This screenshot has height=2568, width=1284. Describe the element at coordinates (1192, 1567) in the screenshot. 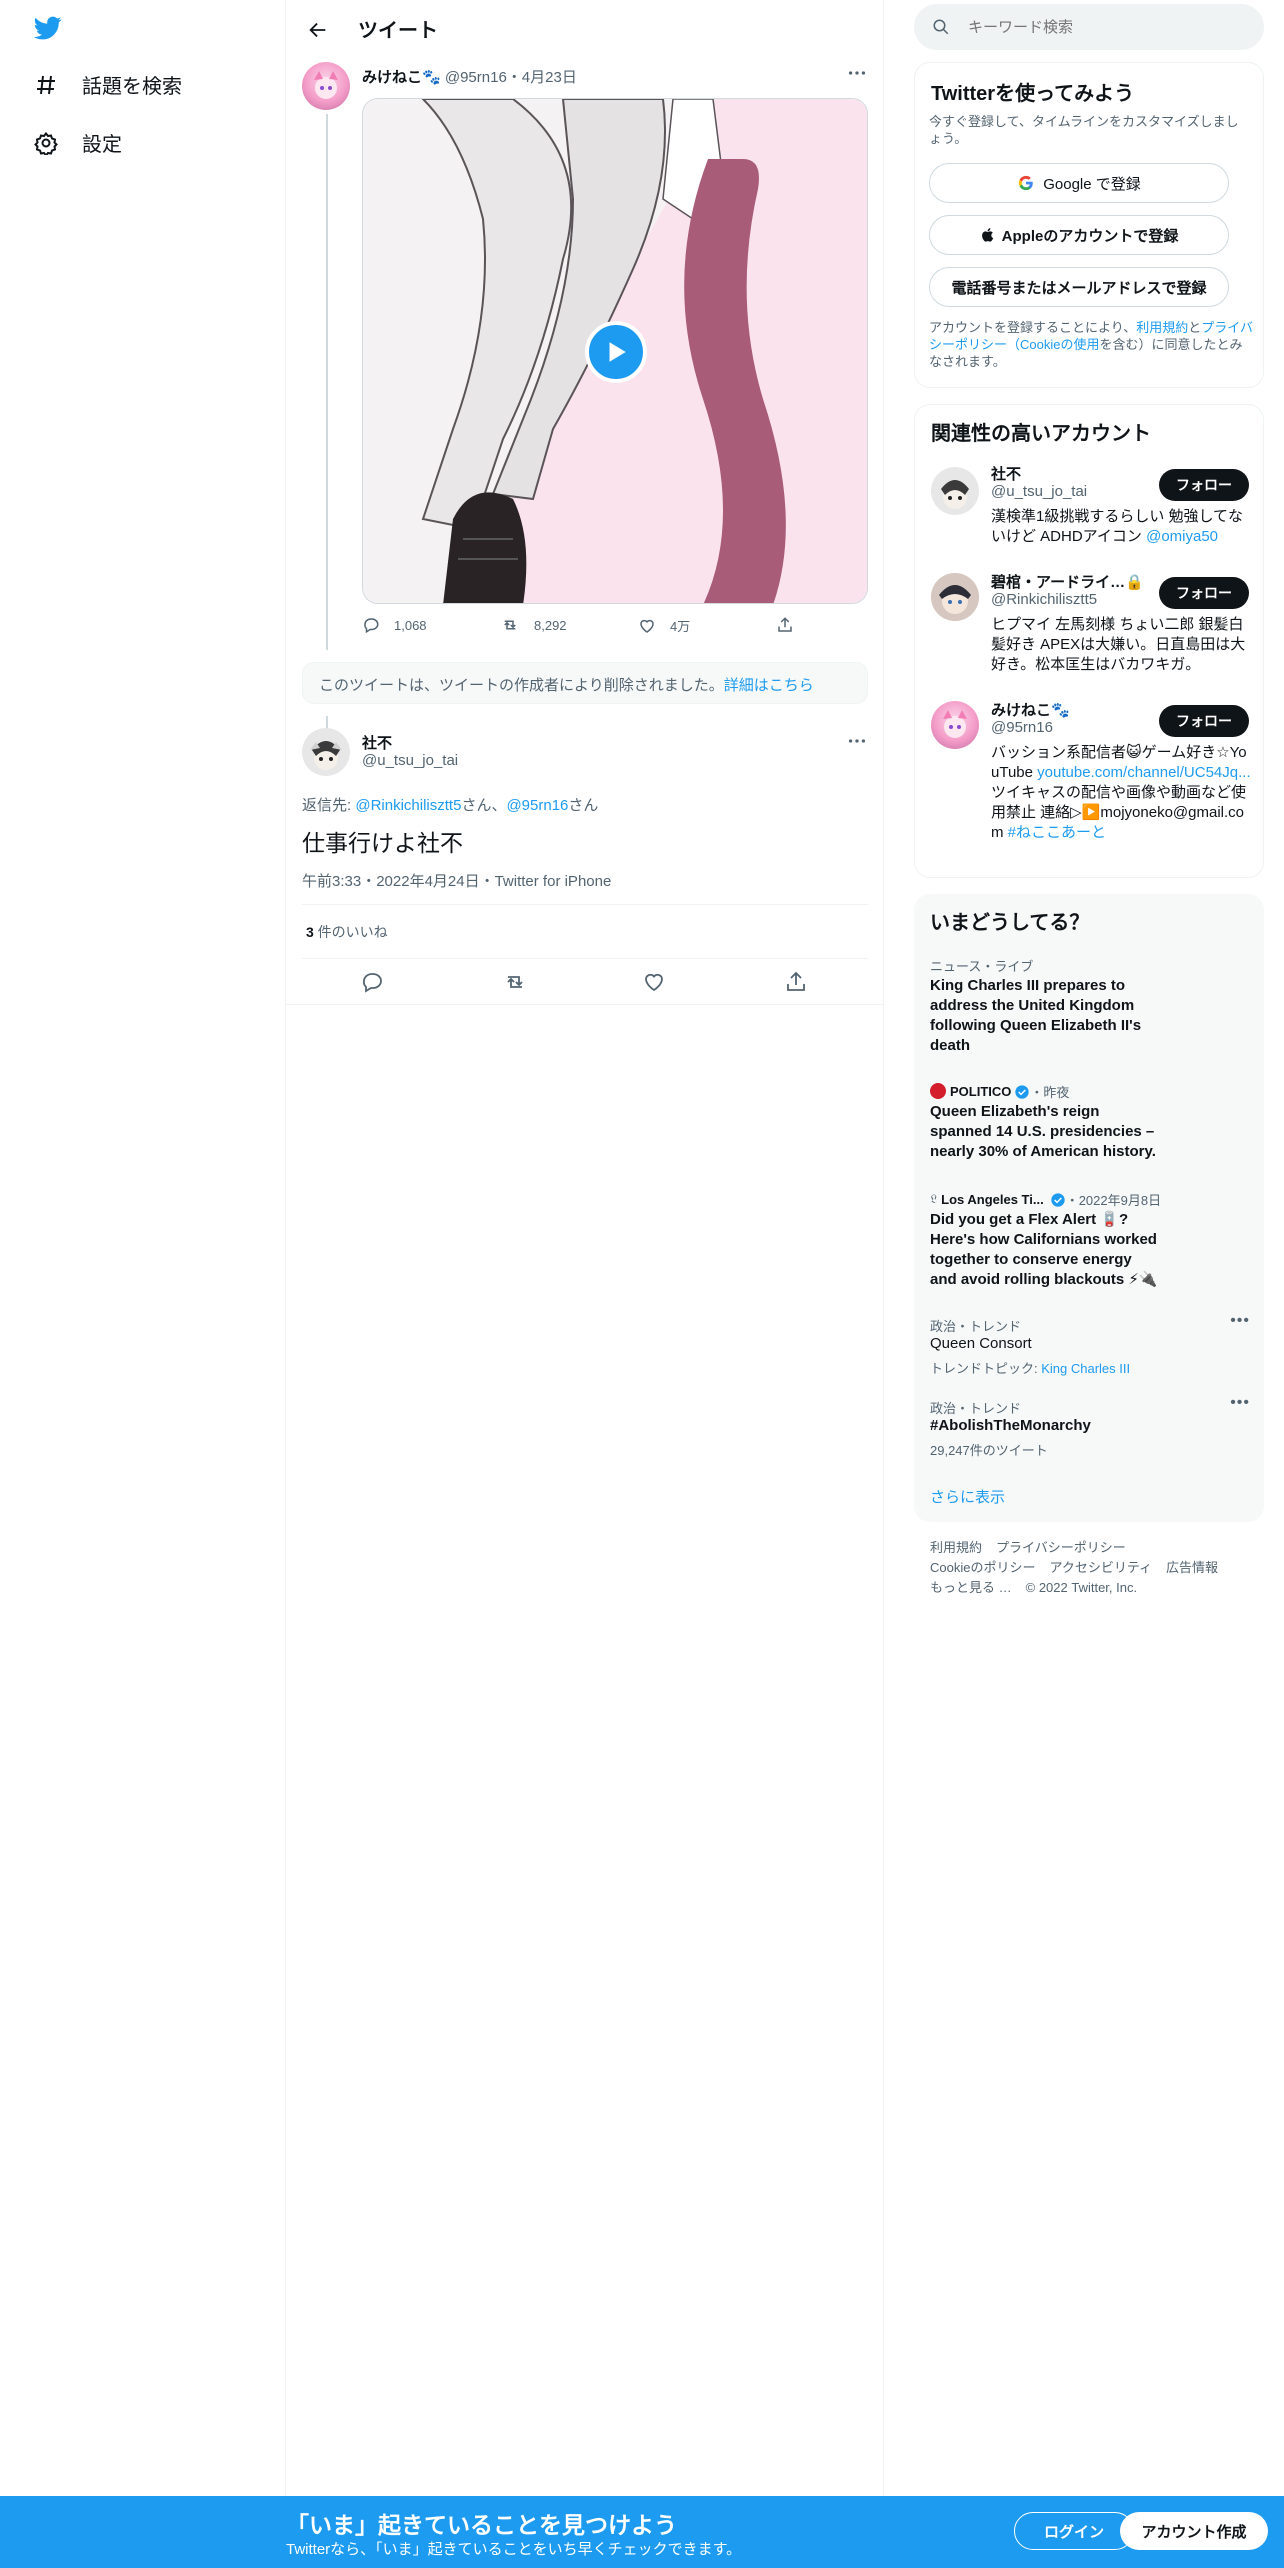

I see `footer-link: 広告情報` at that location.